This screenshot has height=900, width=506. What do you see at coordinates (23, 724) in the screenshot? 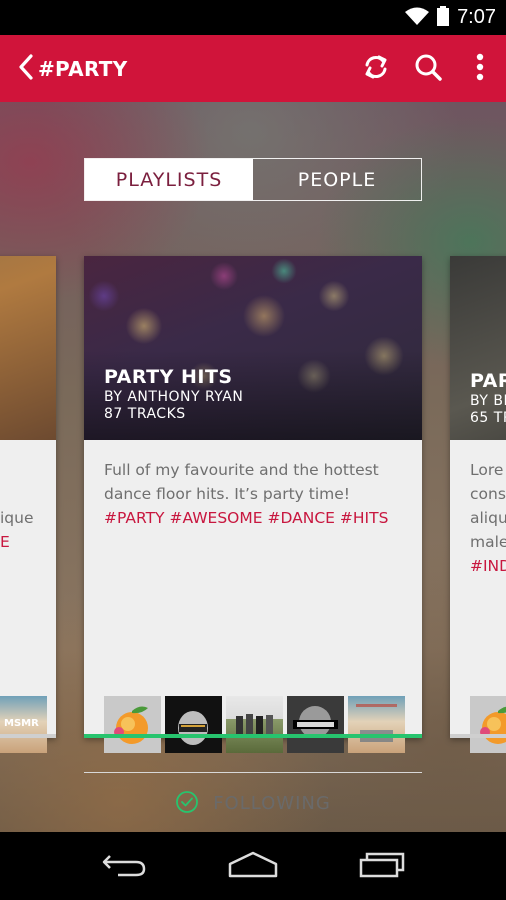
I see `msmr-album-art: MSMR` at bounding box center [23, 724].